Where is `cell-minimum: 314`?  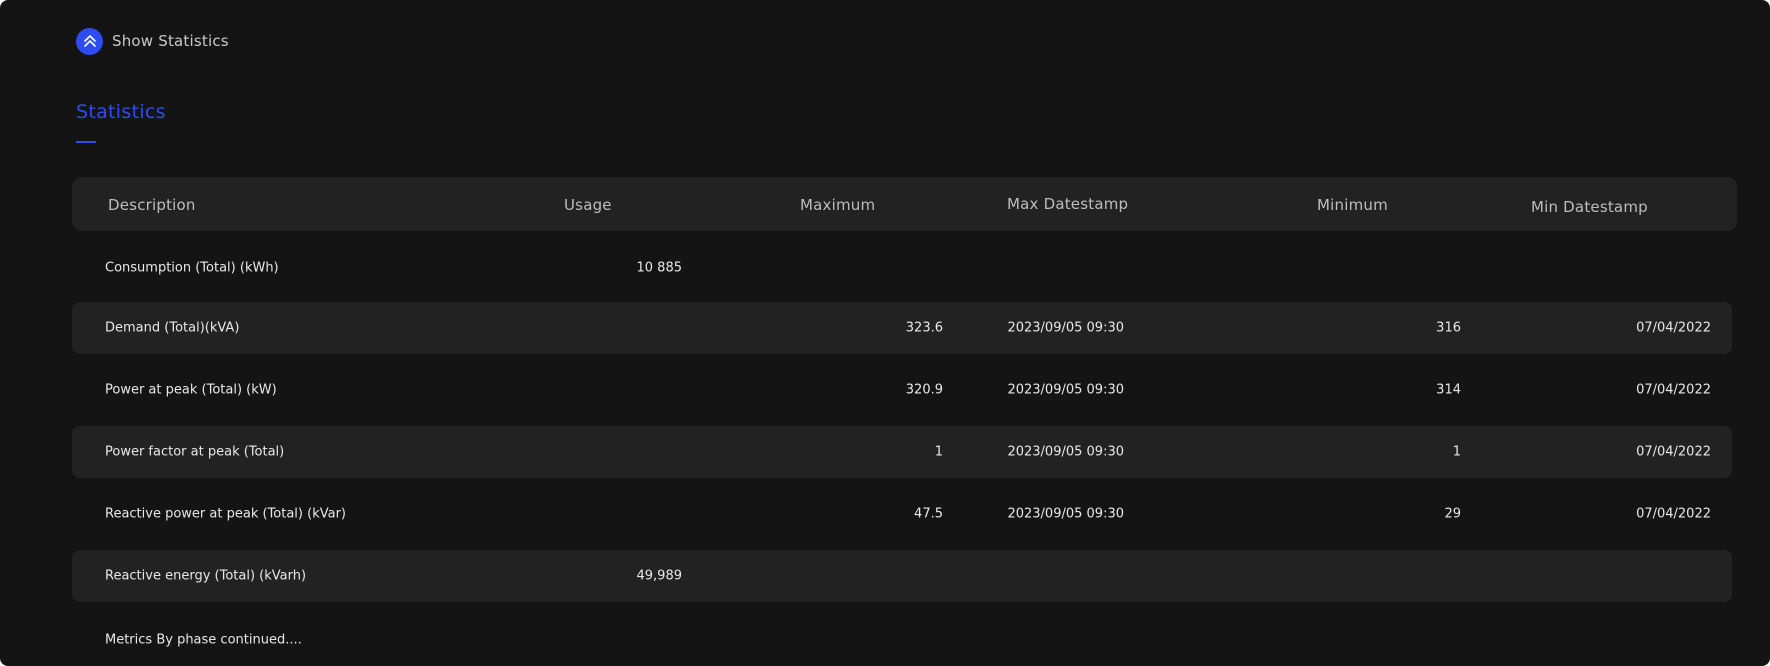
cell-minimum: 314 is located at coordinates (1448, 390).